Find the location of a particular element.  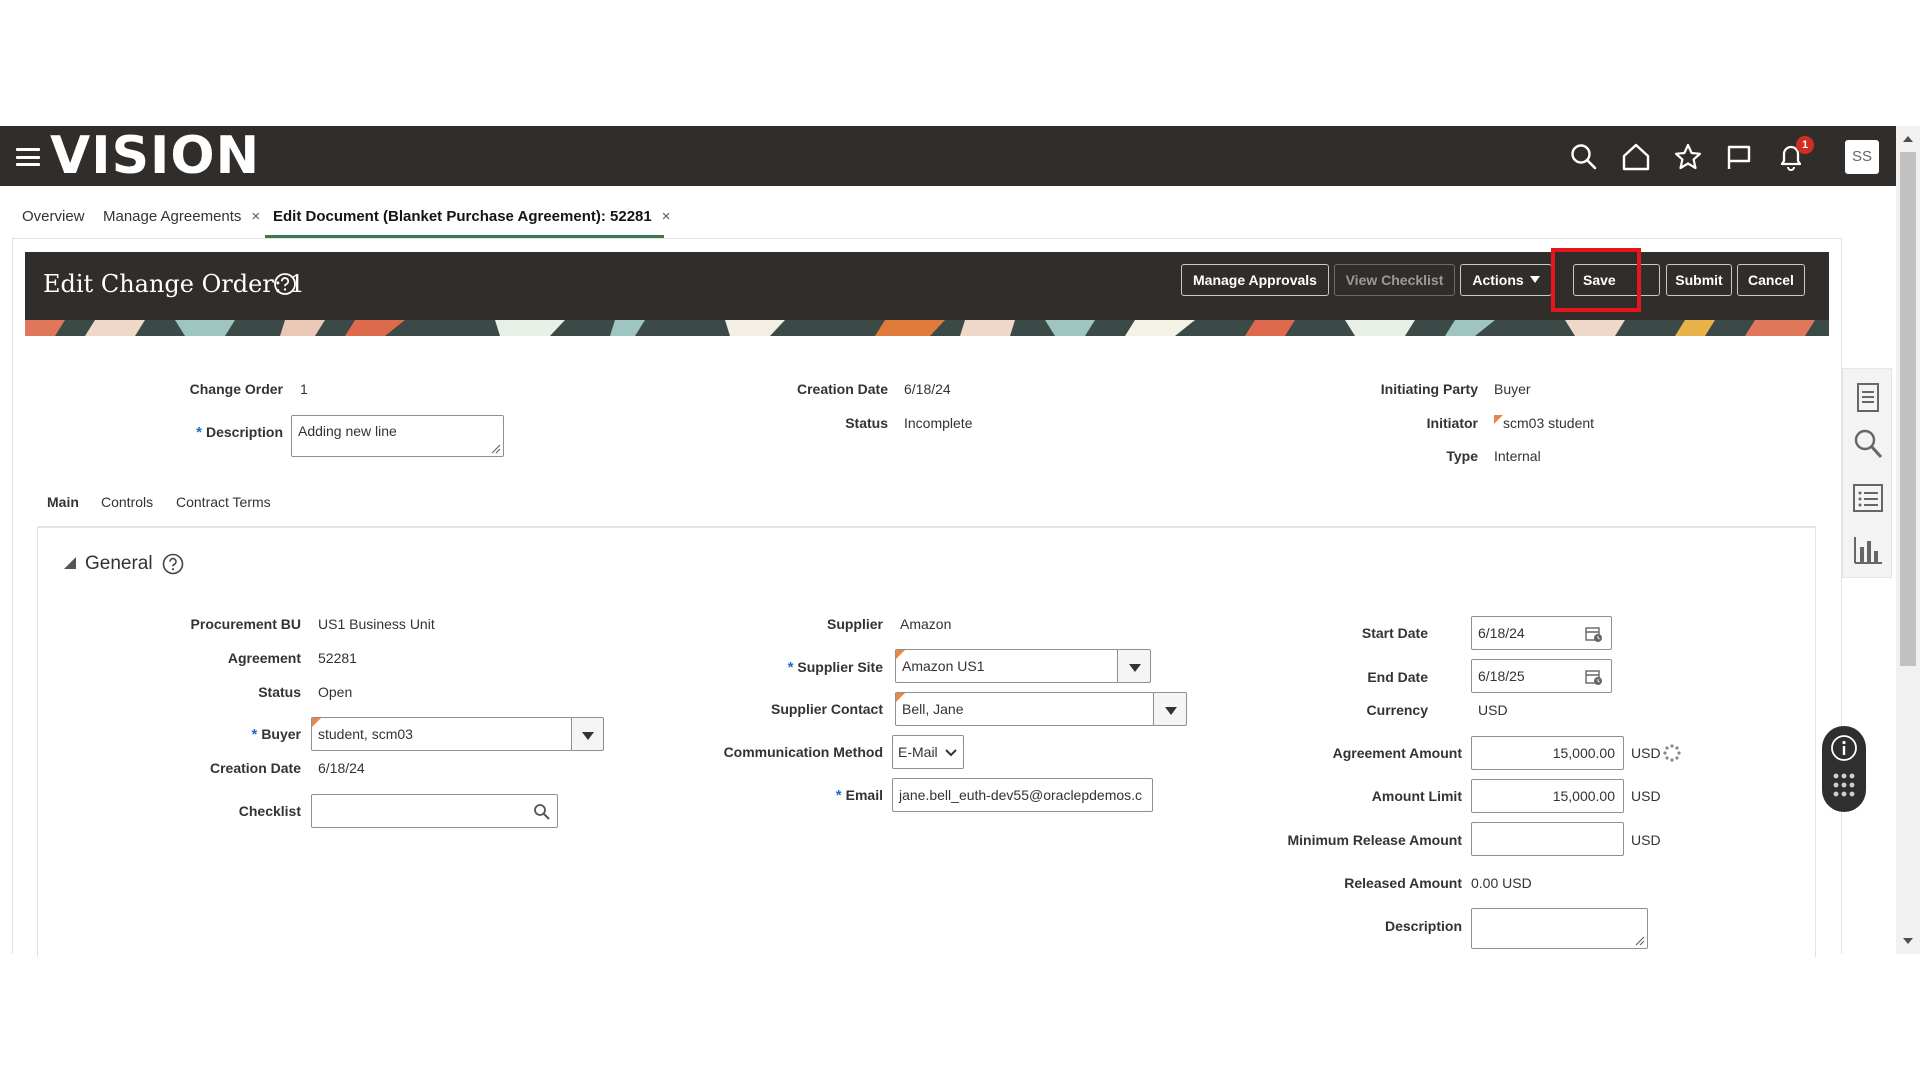

email-input: jane.bell_euth-dev55@oraclepdemos.c is located at coordinates (1022, 795).